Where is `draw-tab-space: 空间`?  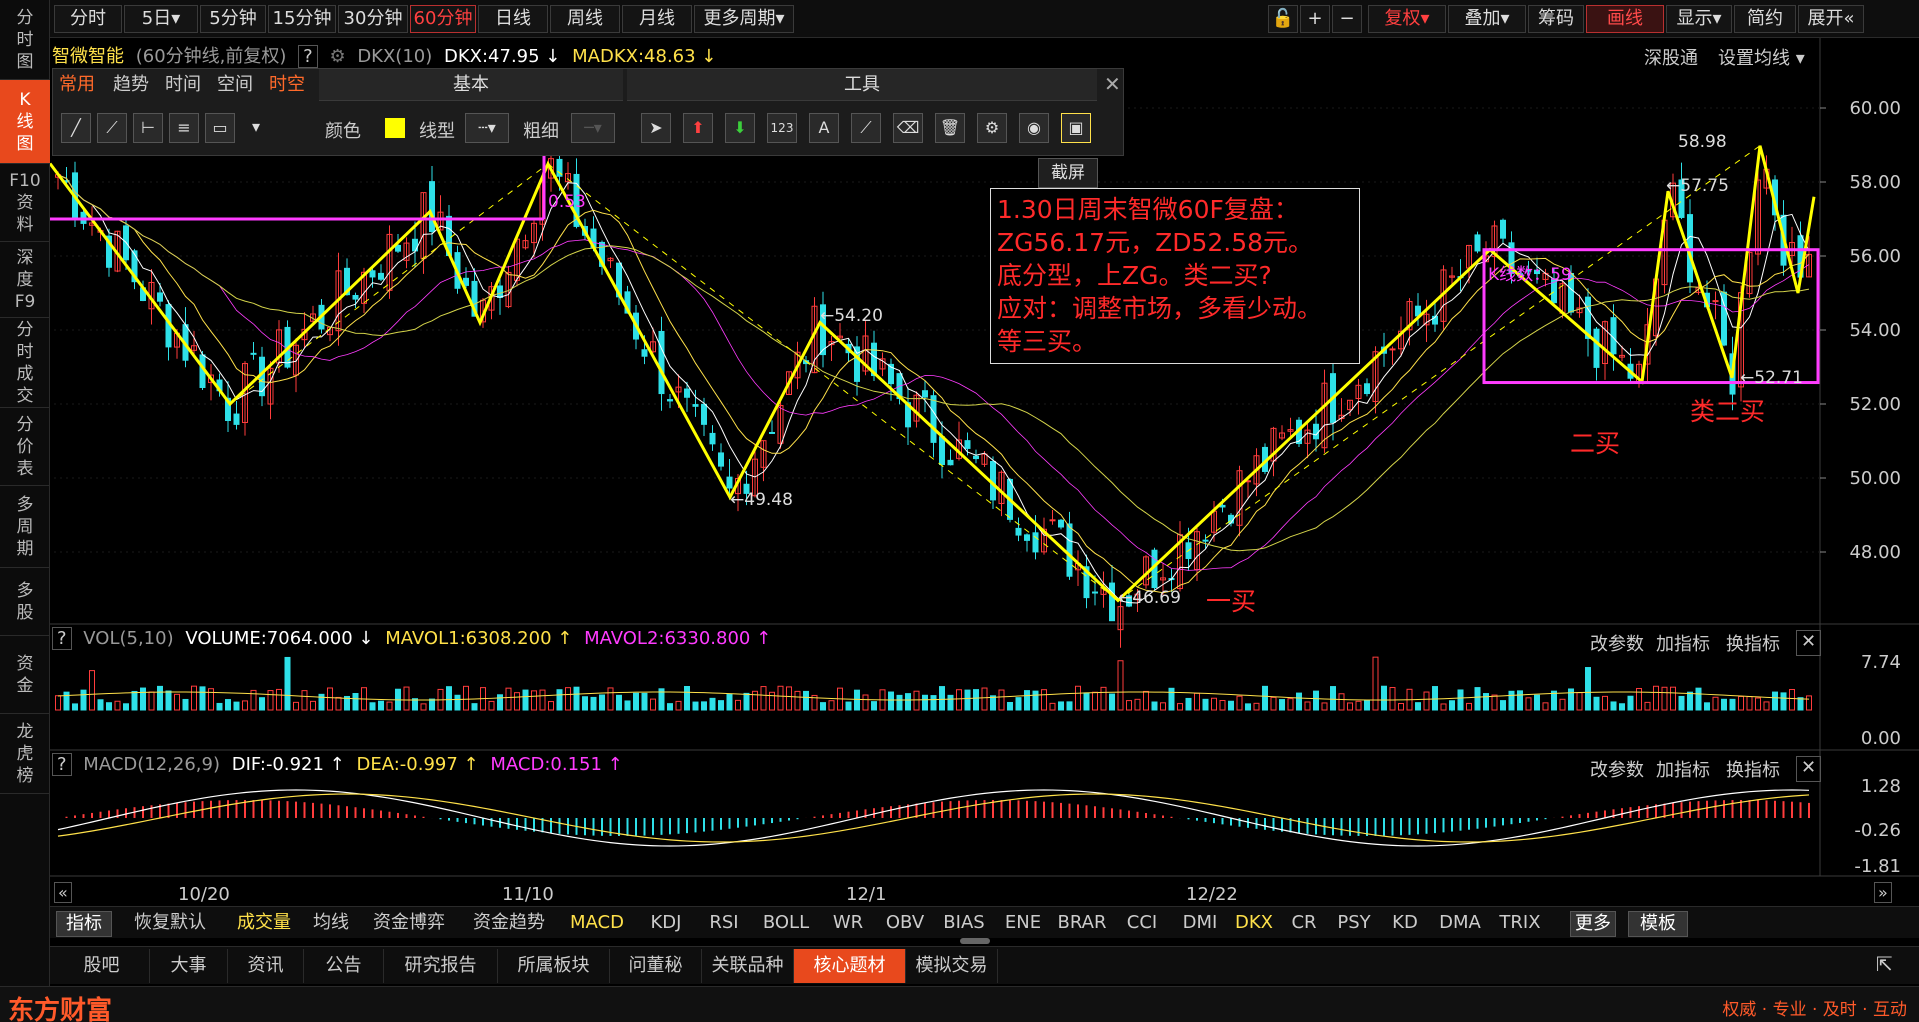
draw-tab-space: 空间 is located at coordinates (235, 85).